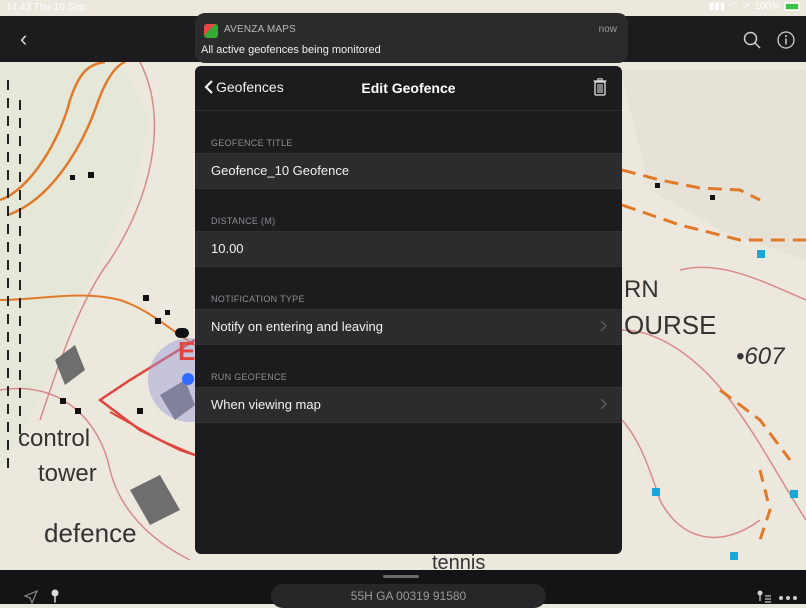 This screenshot has width=806, height=608. Describe the element at coordinates (408, 405) in the screenshot. I see `run-geofence-row: When viewing map` at that location.